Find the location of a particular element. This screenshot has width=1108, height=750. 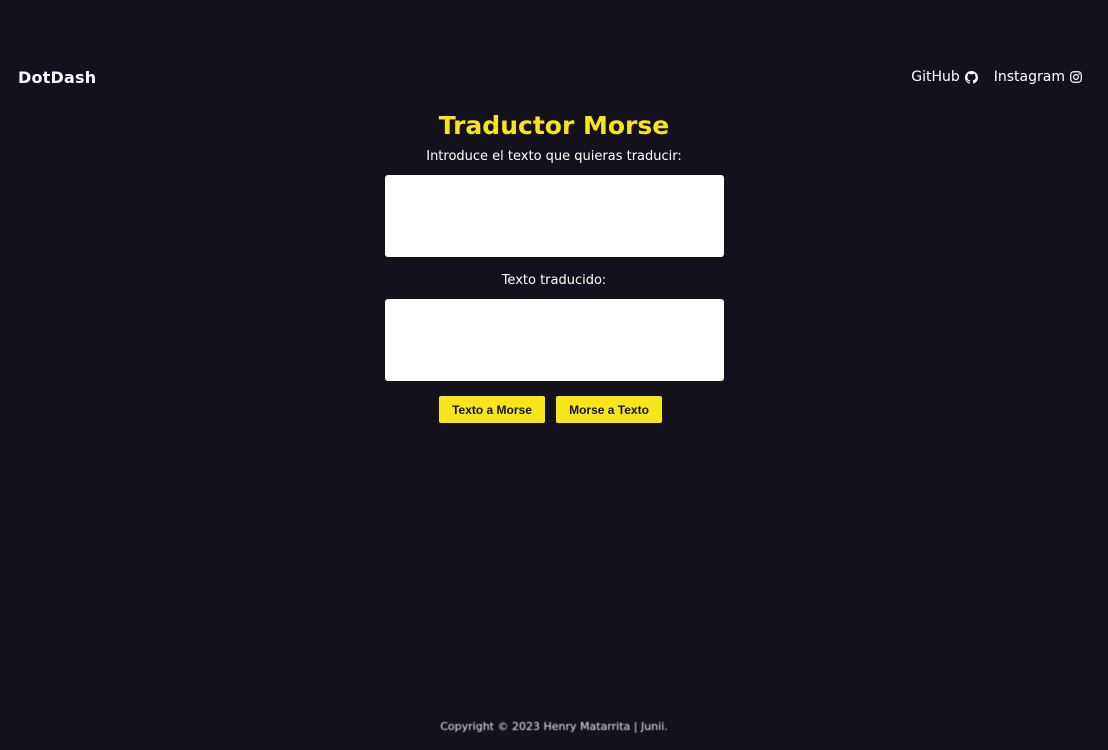

morse-to-text-button: Morse a Texto is located at coordinates (609, 409).